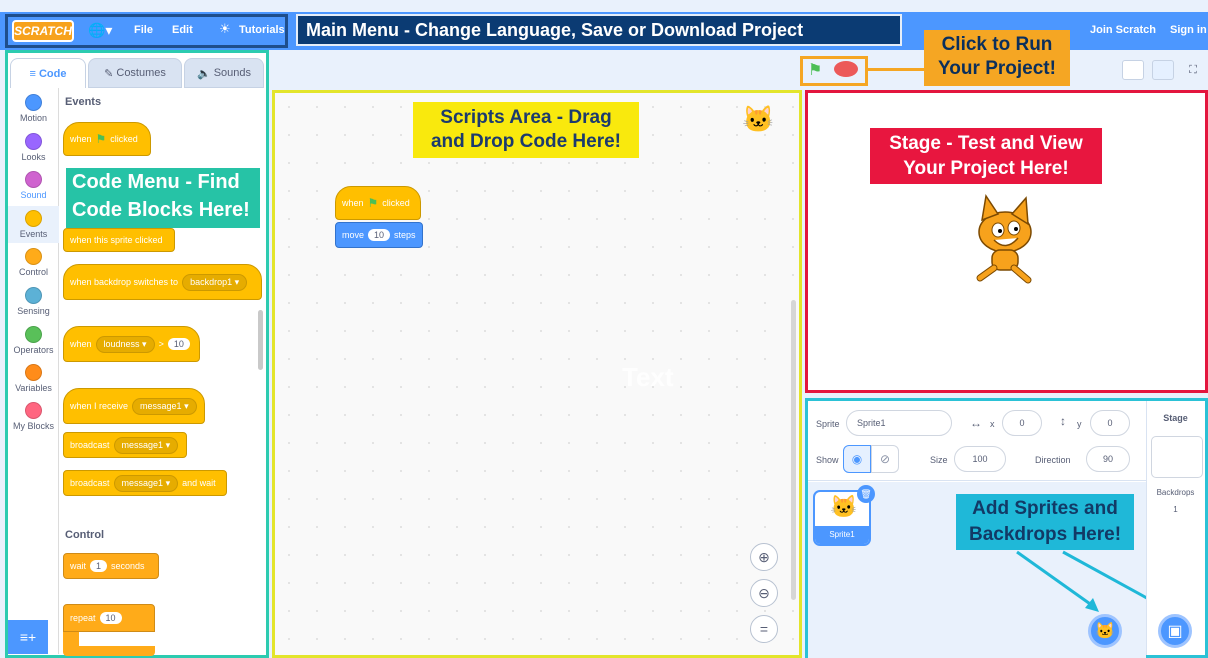 Image resolution: width=1208 pixels, height=658 pixels. I want to click on category-label: Events, so click(33, 234).